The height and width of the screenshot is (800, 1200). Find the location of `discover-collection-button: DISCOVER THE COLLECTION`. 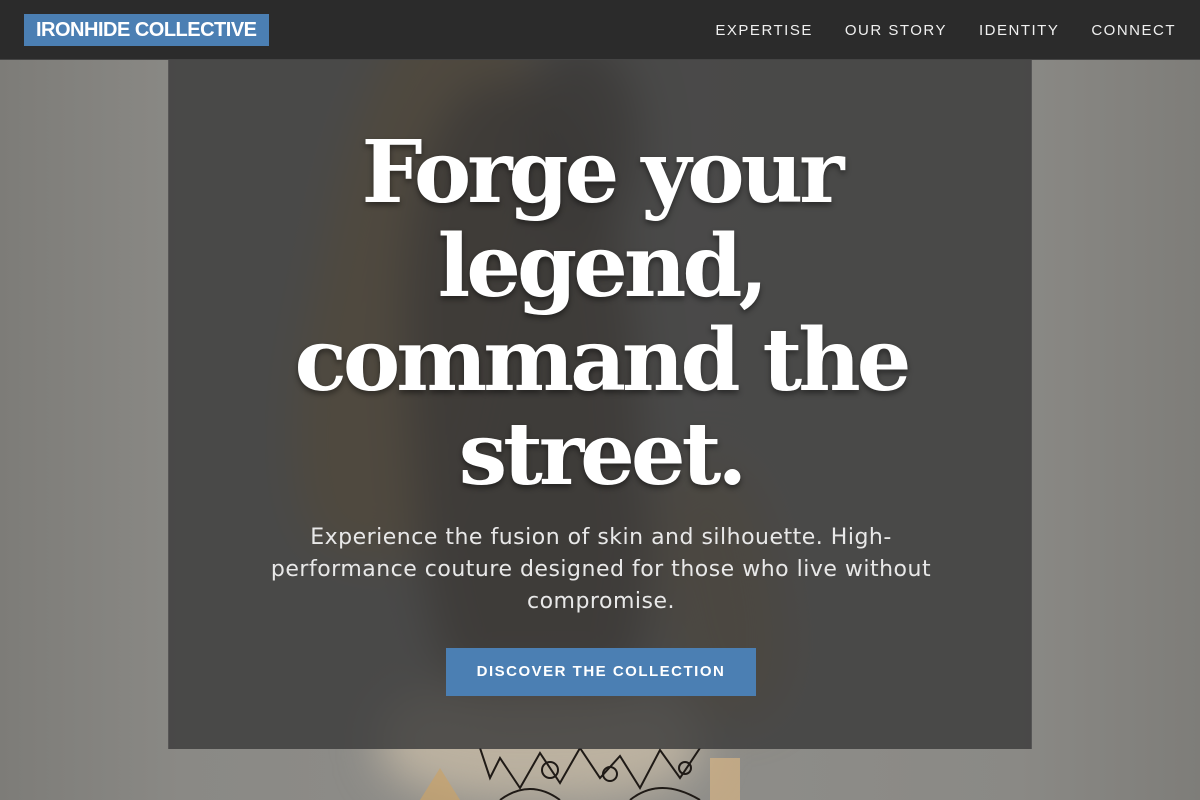

discover-collection-button: DISCOVER THE COLLECTION is located at coordinates (601, 672).